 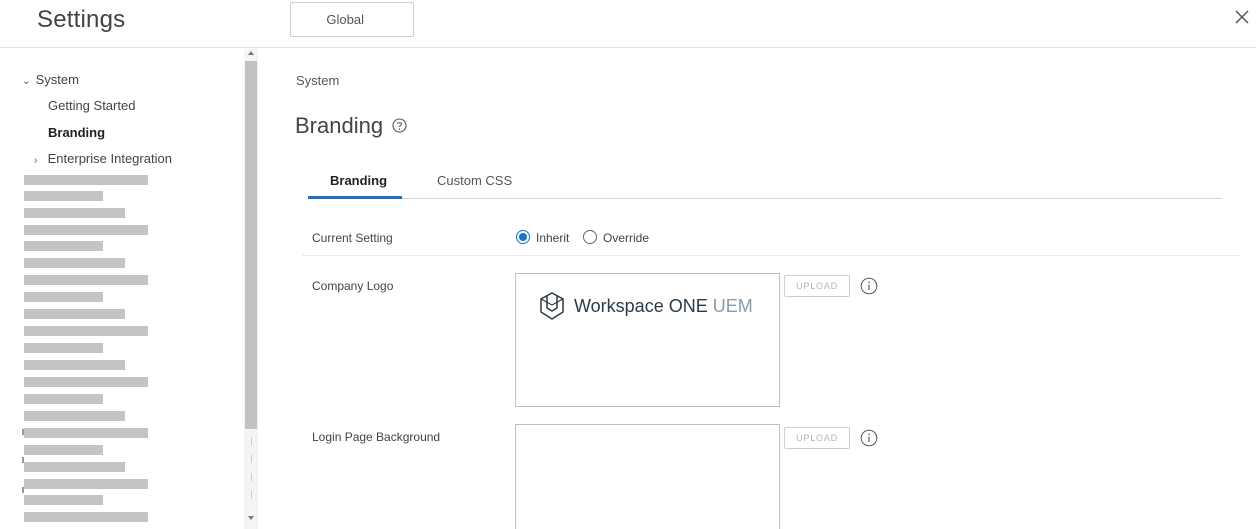 I want to click on scrollbar-thumb, so click(x=251, y=245).